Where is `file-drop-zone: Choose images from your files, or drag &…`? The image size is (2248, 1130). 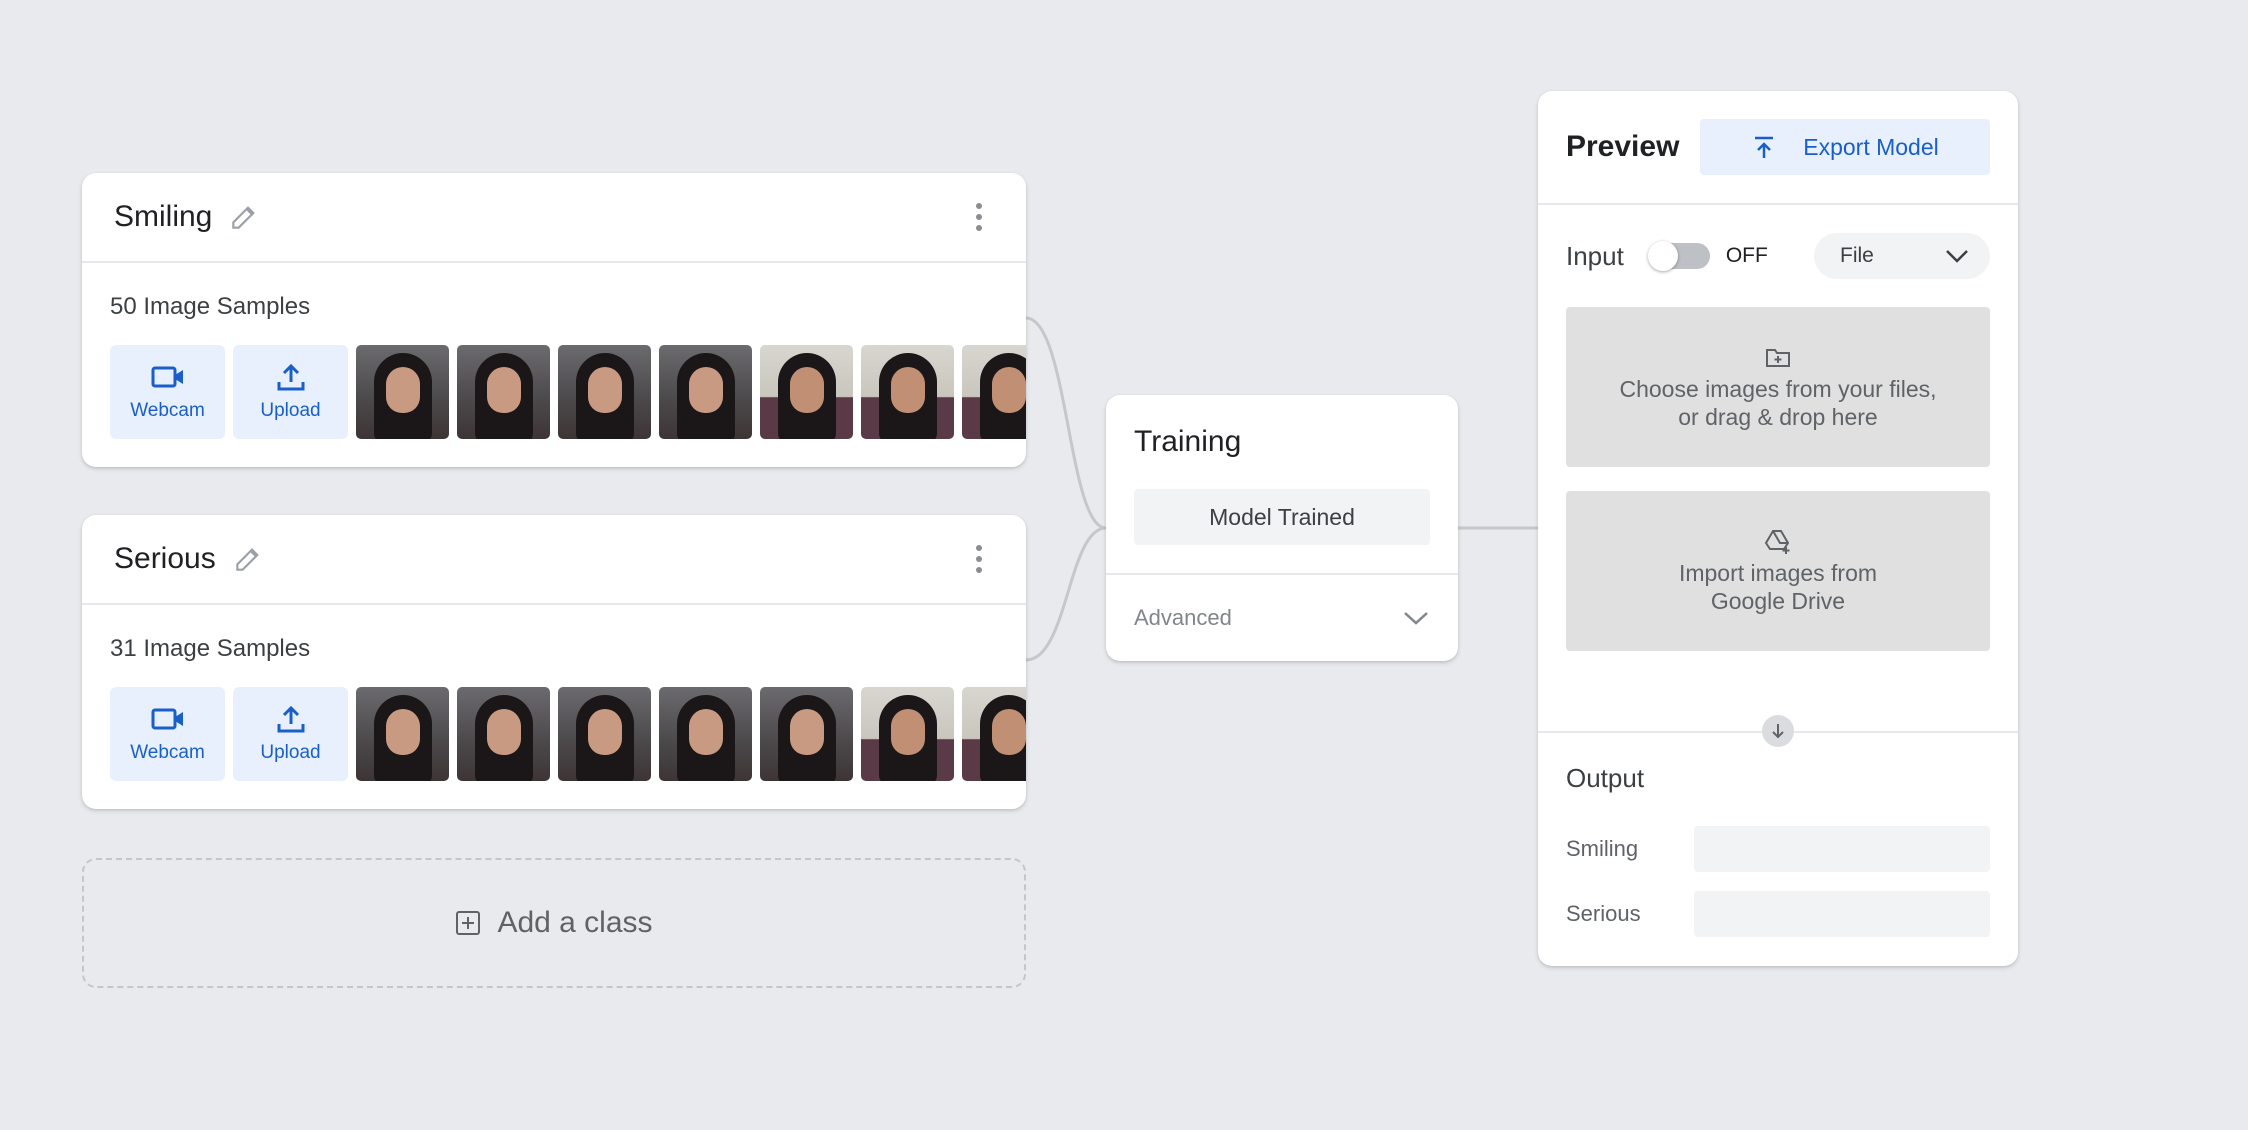 file-drop-zone: Choose images from your files, or drag &… is located at coordinates (1778, 387).